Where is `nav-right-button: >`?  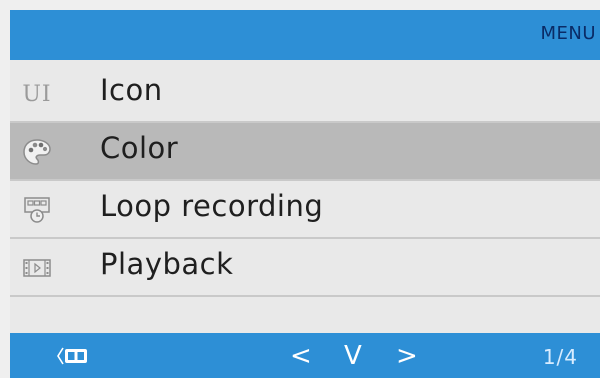 nav-right-button: > is located at coordinates (407, 356).